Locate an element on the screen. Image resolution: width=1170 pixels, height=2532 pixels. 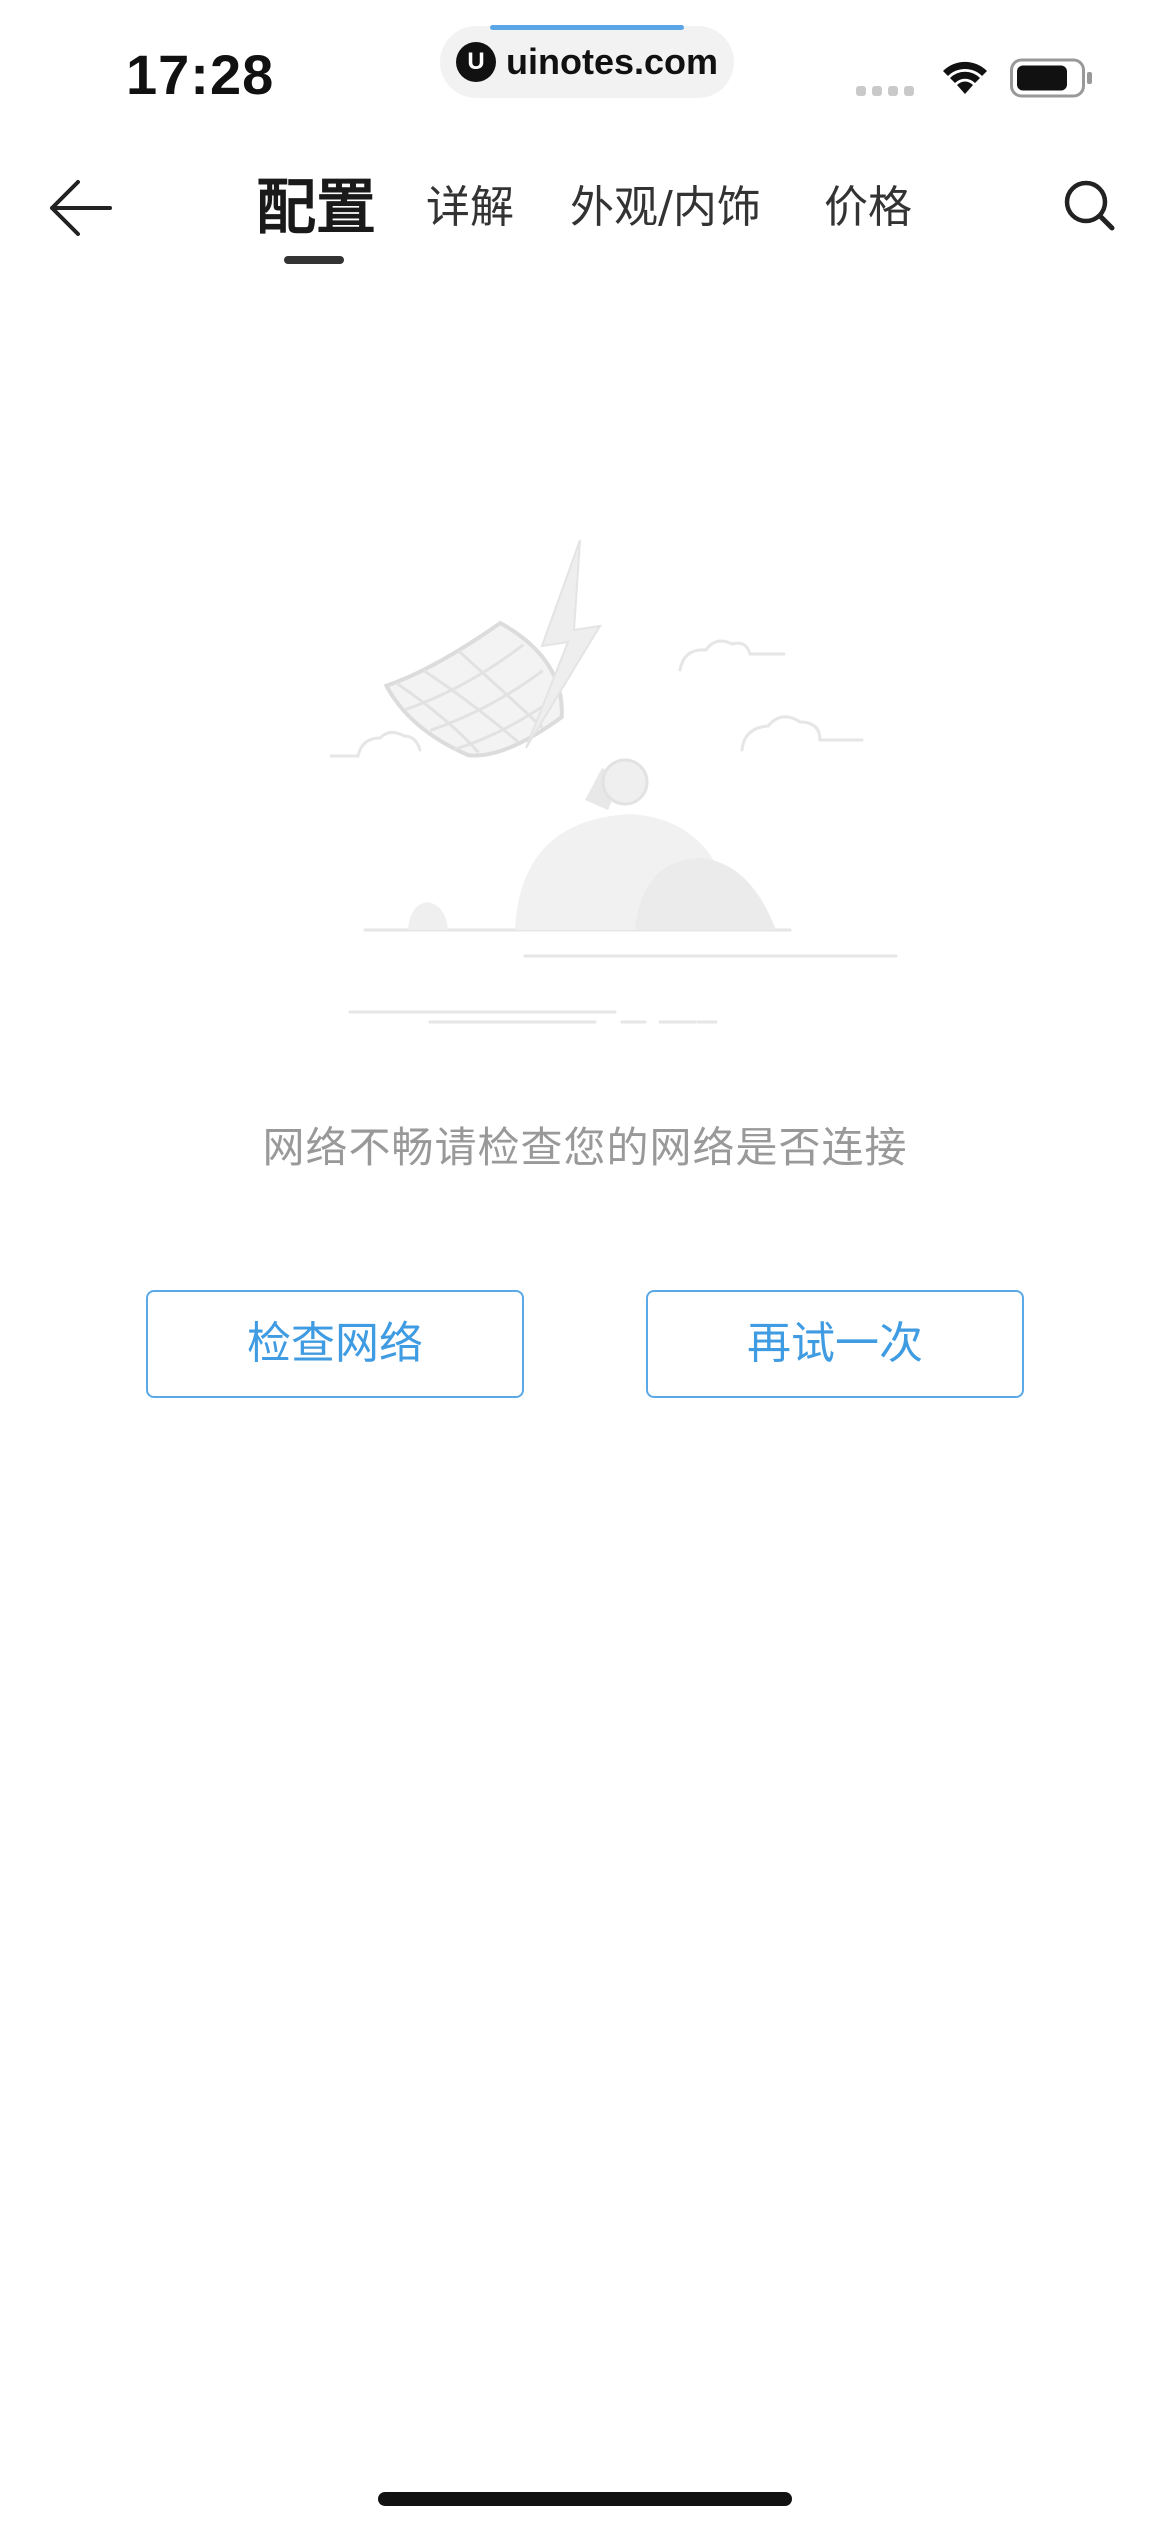
retry-button: 再试一次 is located at coordinates (835, 1344).